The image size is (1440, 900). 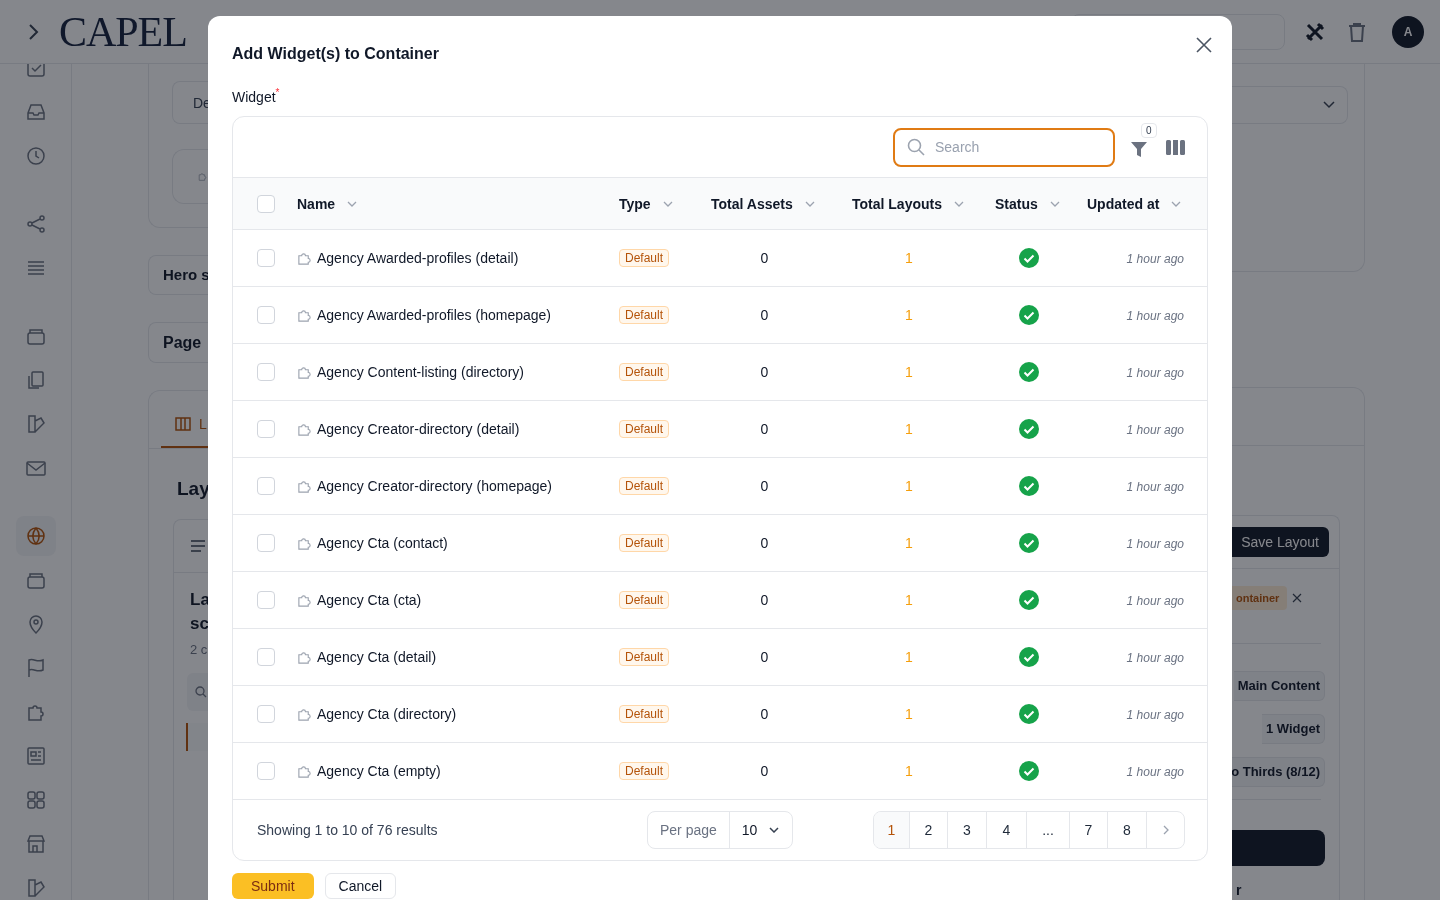 What do you see at coordinates (1004, 147) in the screenshot?
I see `search-field: Search` at bounding box center [1004, 147].